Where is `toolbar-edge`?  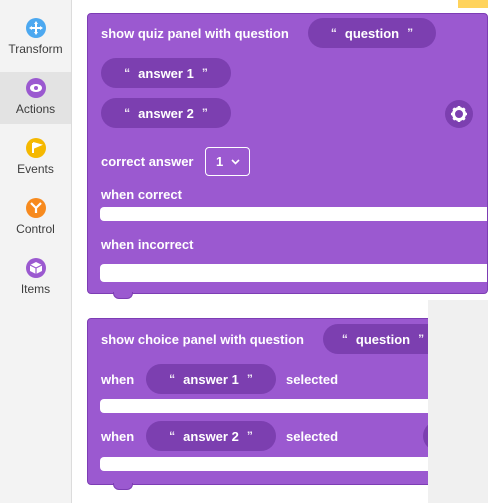 toolbar-edge is located at coordinates (473, 4).